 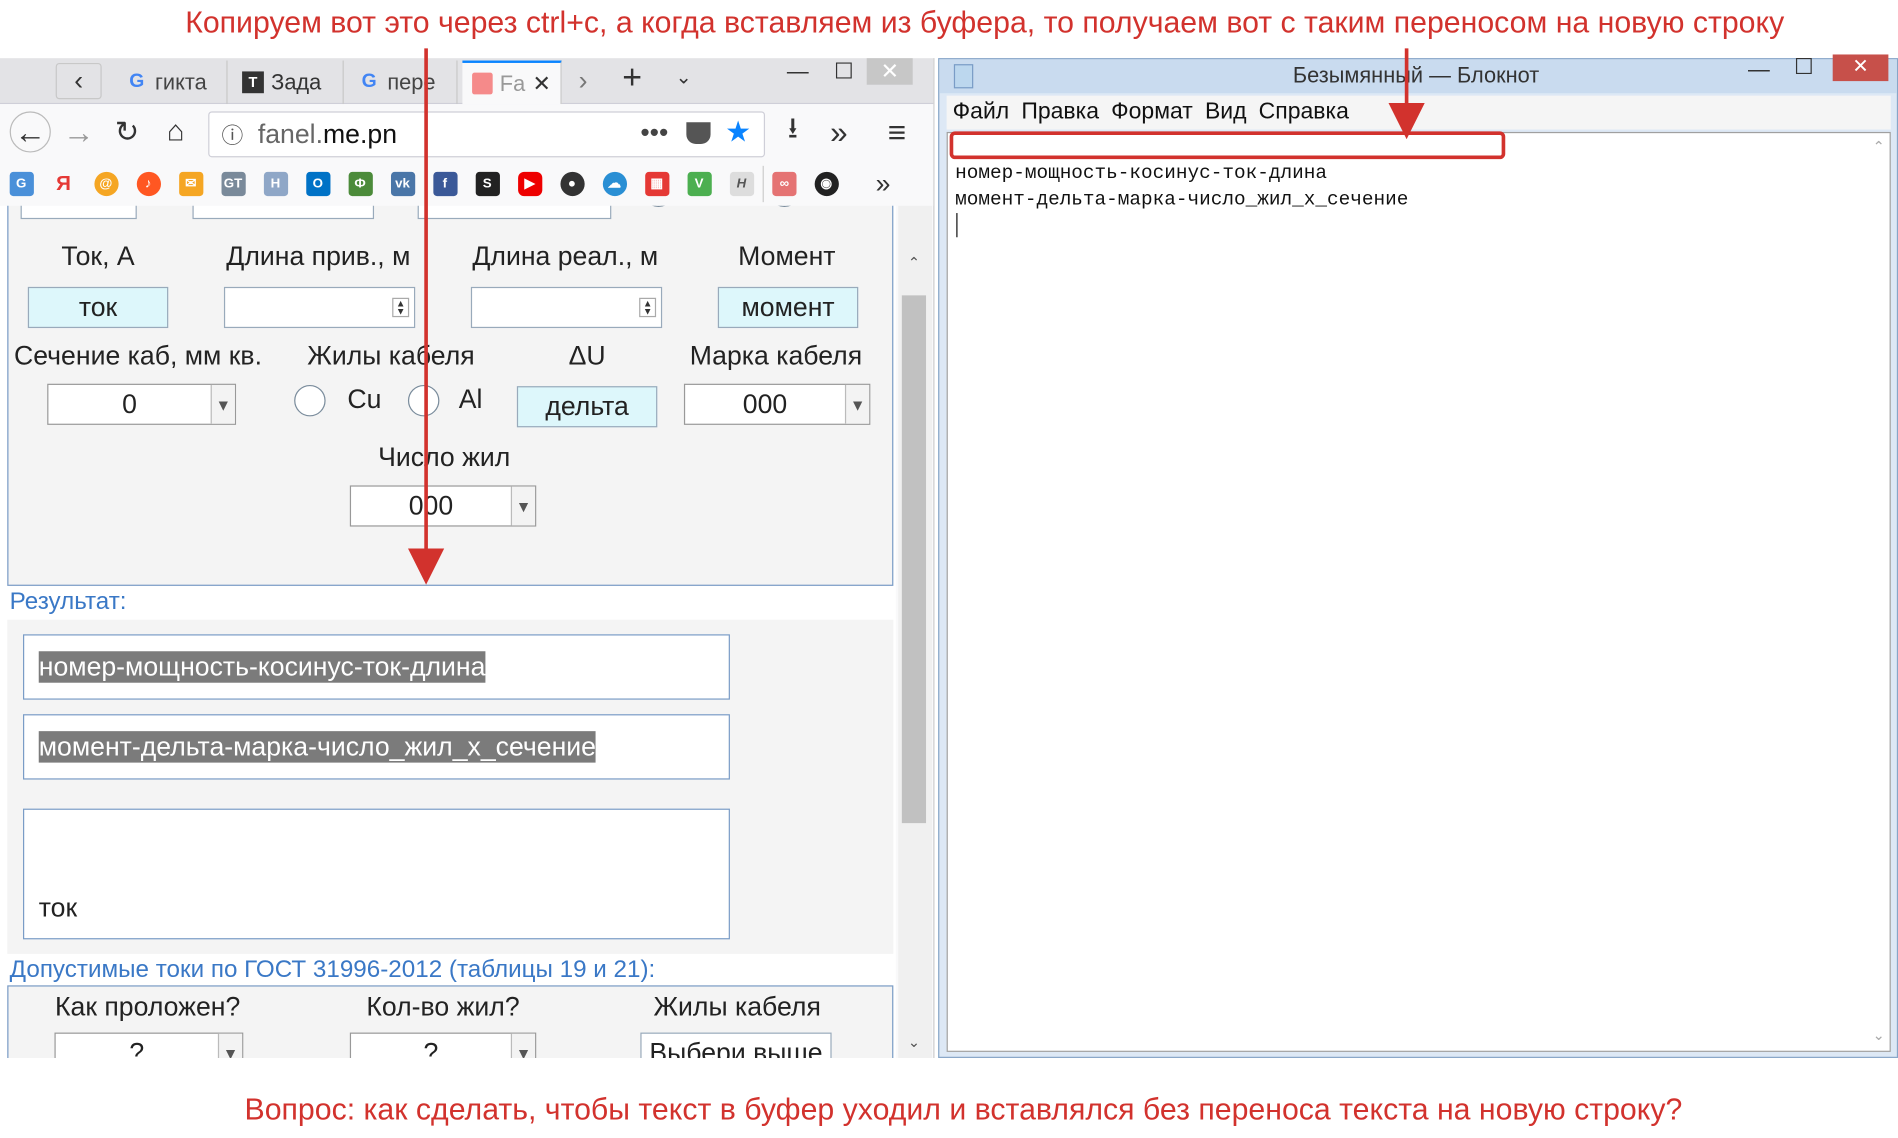 I want to click on empty-line-highlight, so click(x=1227, y=145).